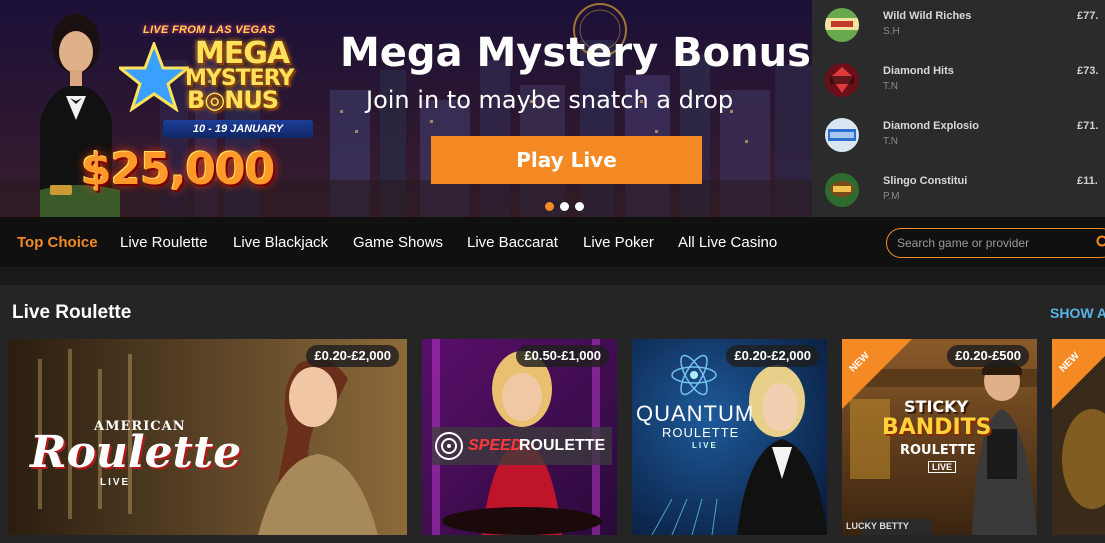 The height and width of the screenshot is (543, 1105). What do you see at coordinates (57, 242) in the screenshot?
I see `nav-item-top-choice: Top Choice` at bounding box center [57, 242].